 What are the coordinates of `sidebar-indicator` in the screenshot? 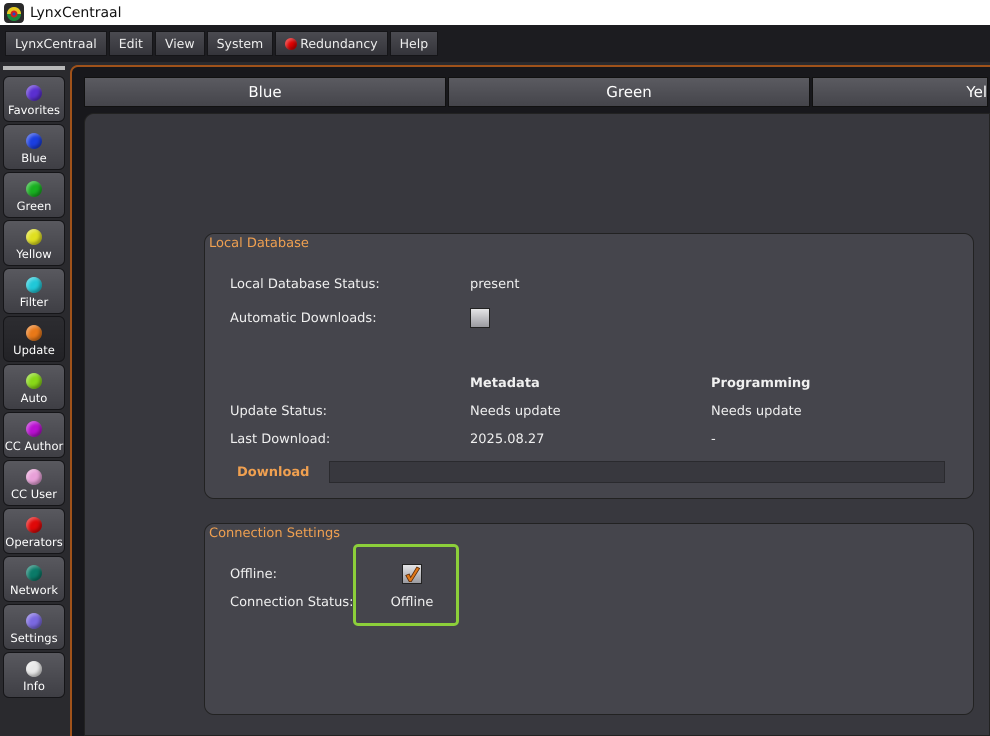 It's located at (34, 68).